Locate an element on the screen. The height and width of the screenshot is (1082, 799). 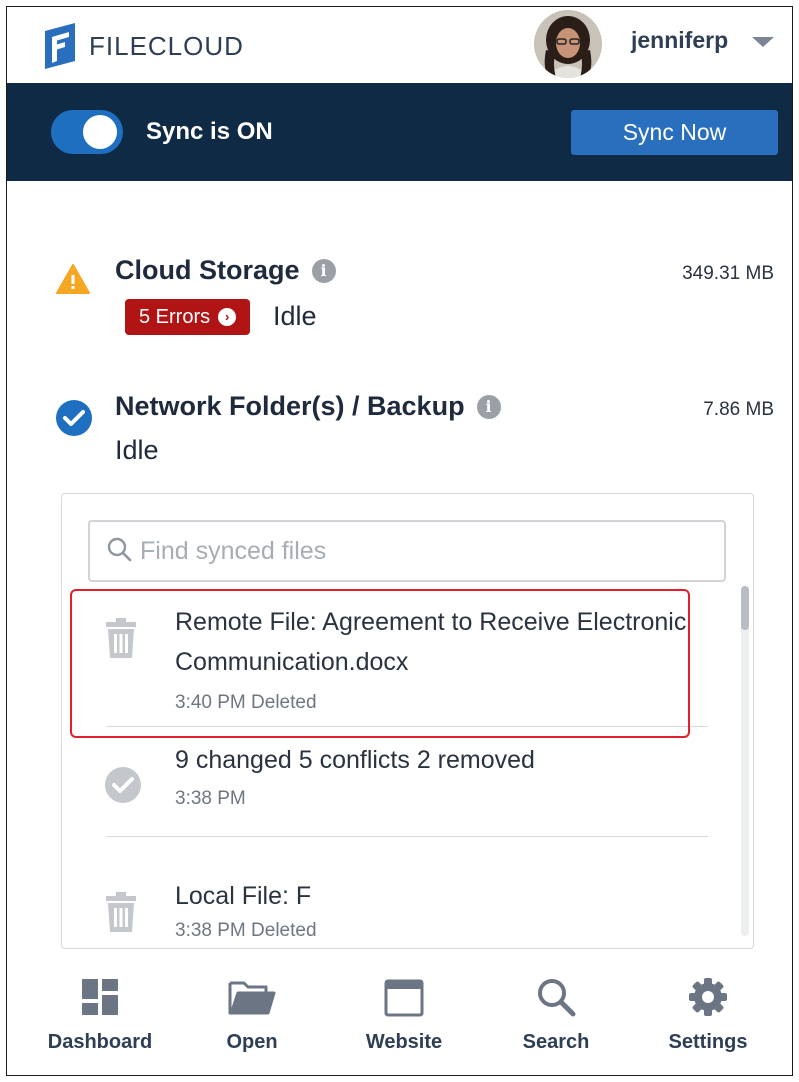
nav-settings-label: Settings is located at coordinates (708, 1042).